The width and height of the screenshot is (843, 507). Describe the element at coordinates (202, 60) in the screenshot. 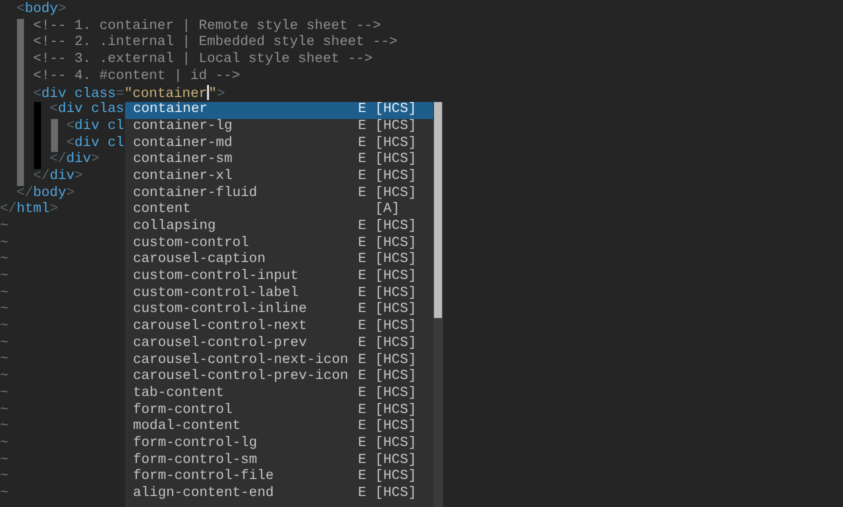

I see `code-comment: <!-- 3. .external | Local style sheet -->` at that location.